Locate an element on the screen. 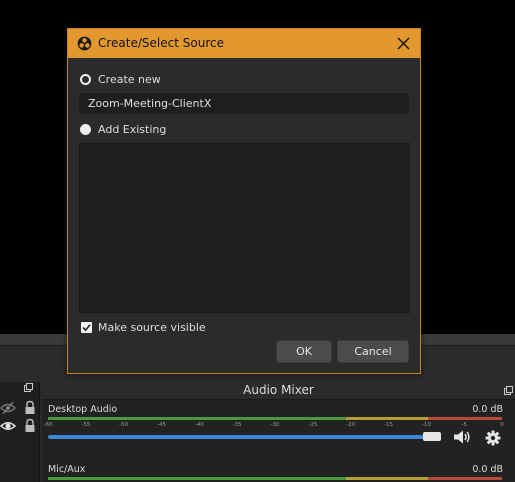 This screenshot has height=482, width=515. meter-tick-label: -40 is located at coordinates (199, 425).